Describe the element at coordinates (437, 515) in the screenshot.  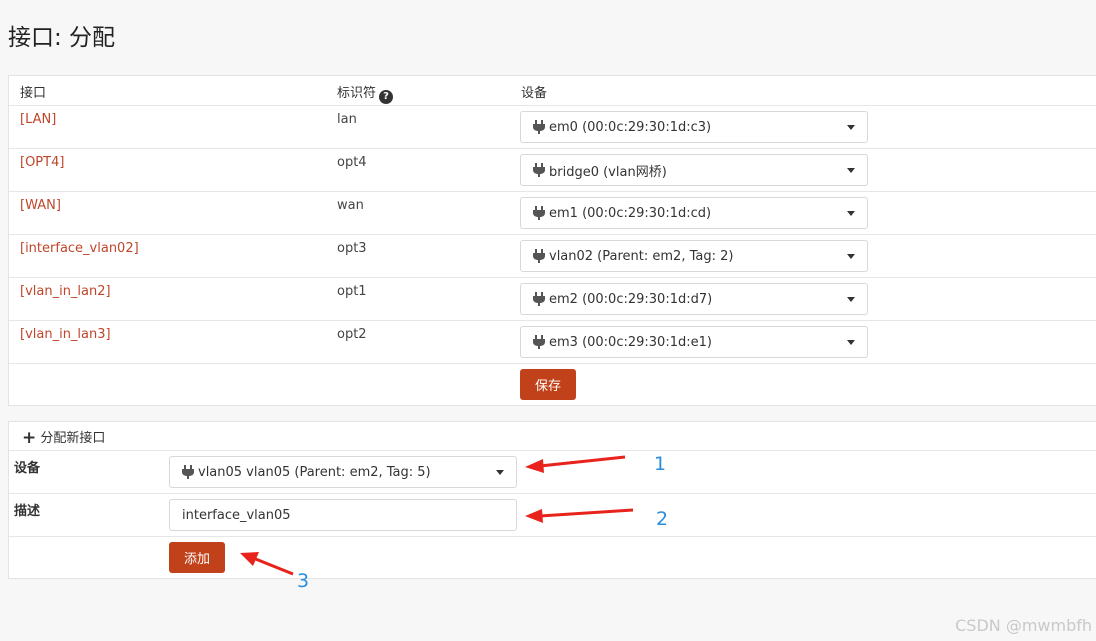
I see `annotation-arrows` at that location.